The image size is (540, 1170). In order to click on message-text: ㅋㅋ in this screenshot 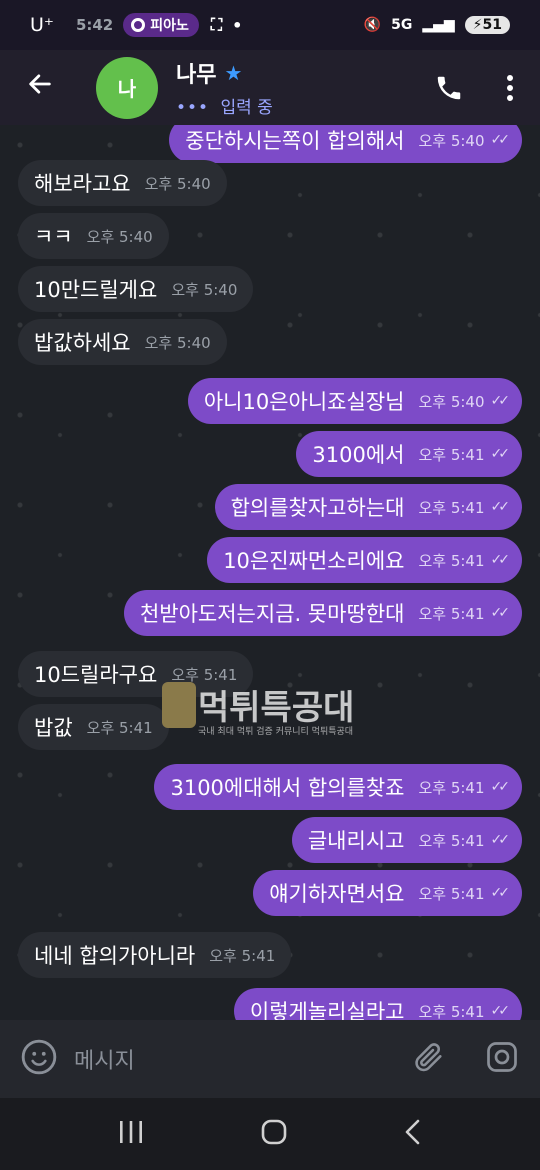, I will do `click(53, 237)`.